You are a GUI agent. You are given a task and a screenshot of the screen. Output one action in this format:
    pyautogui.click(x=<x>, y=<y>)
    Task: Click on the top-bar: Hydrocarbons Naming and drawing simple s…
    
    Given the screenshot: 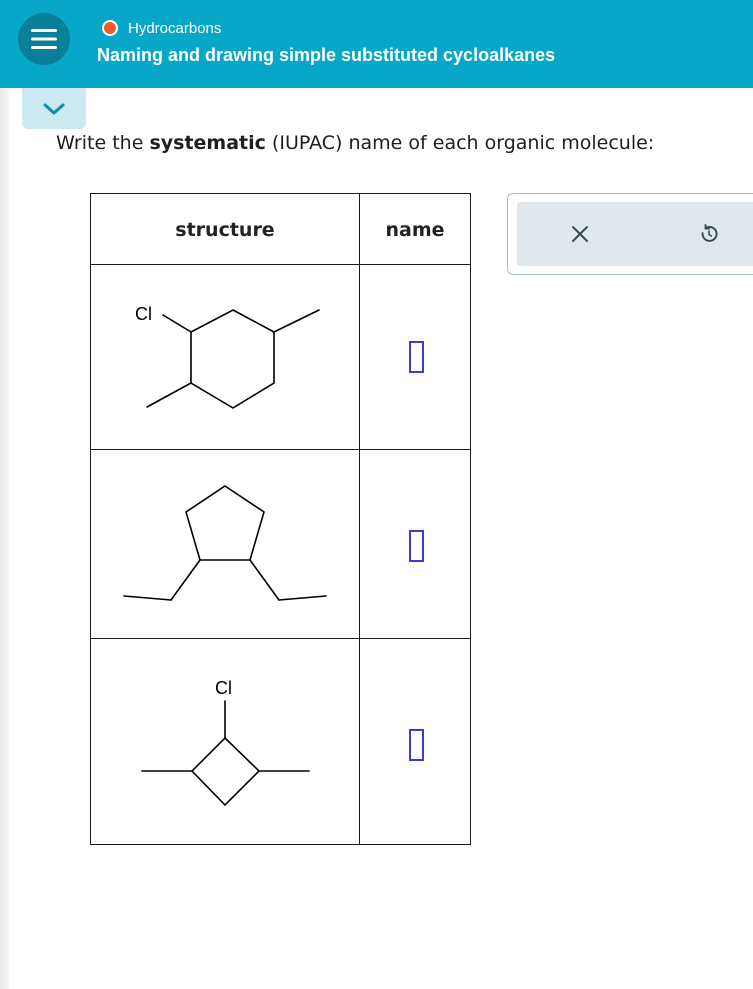 What is the action you would take?
    pyautogui.click(x=376, y=44)
    